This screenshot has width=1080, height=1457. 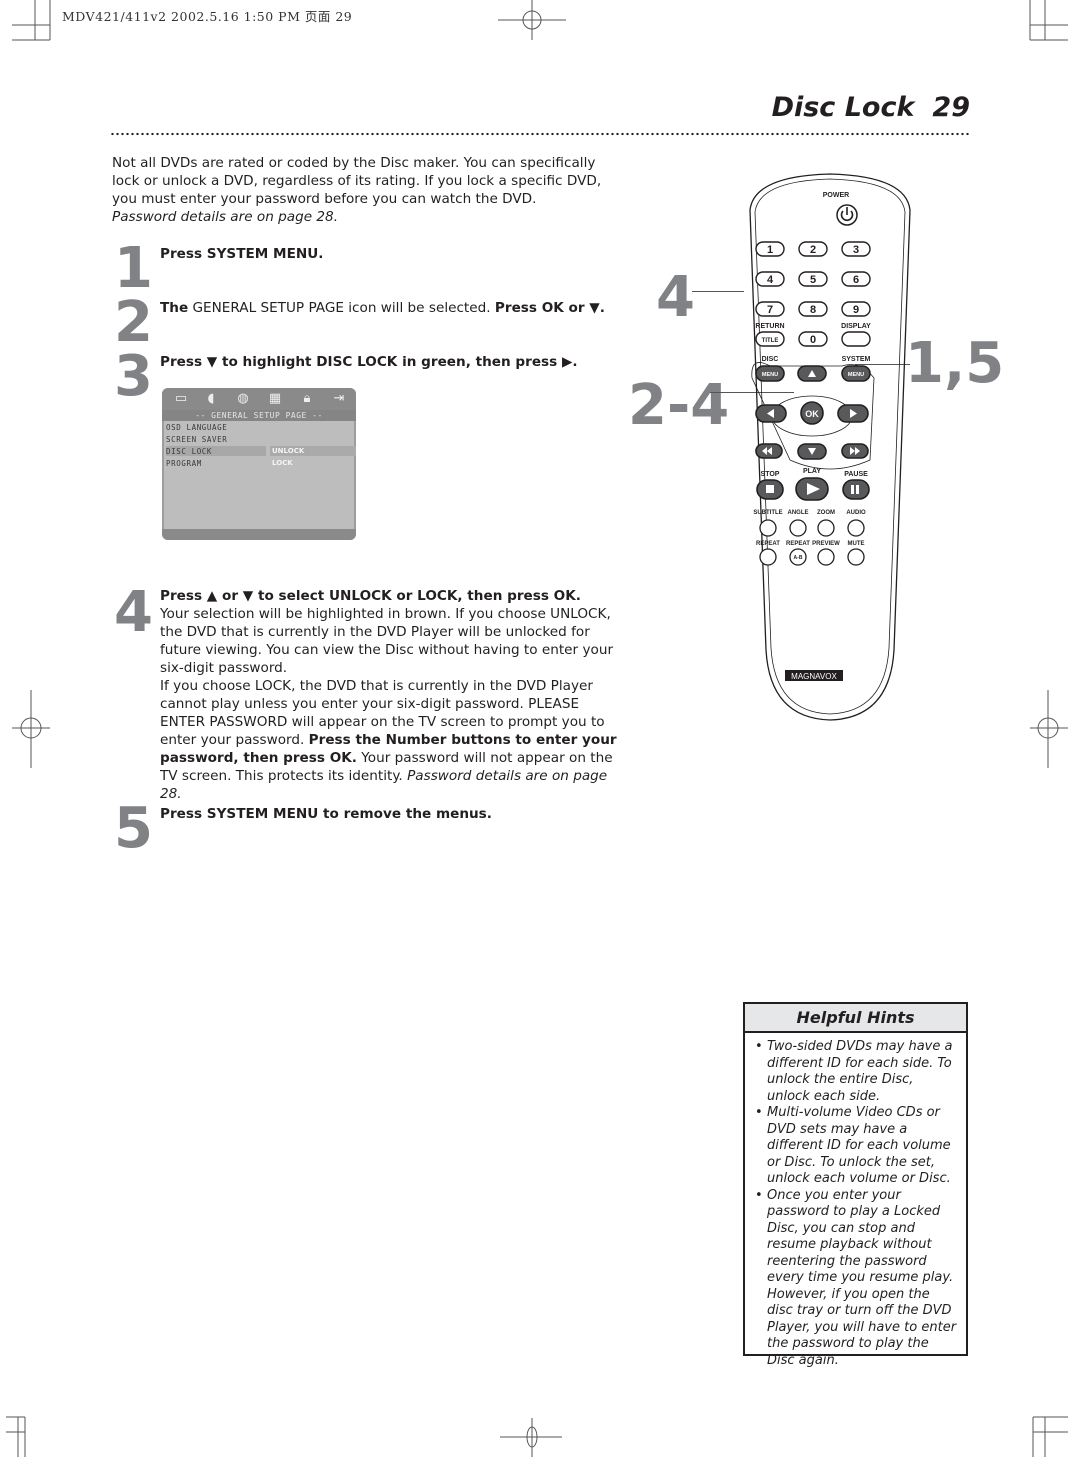 I want to click on right-button, so click(x=853, y=413).